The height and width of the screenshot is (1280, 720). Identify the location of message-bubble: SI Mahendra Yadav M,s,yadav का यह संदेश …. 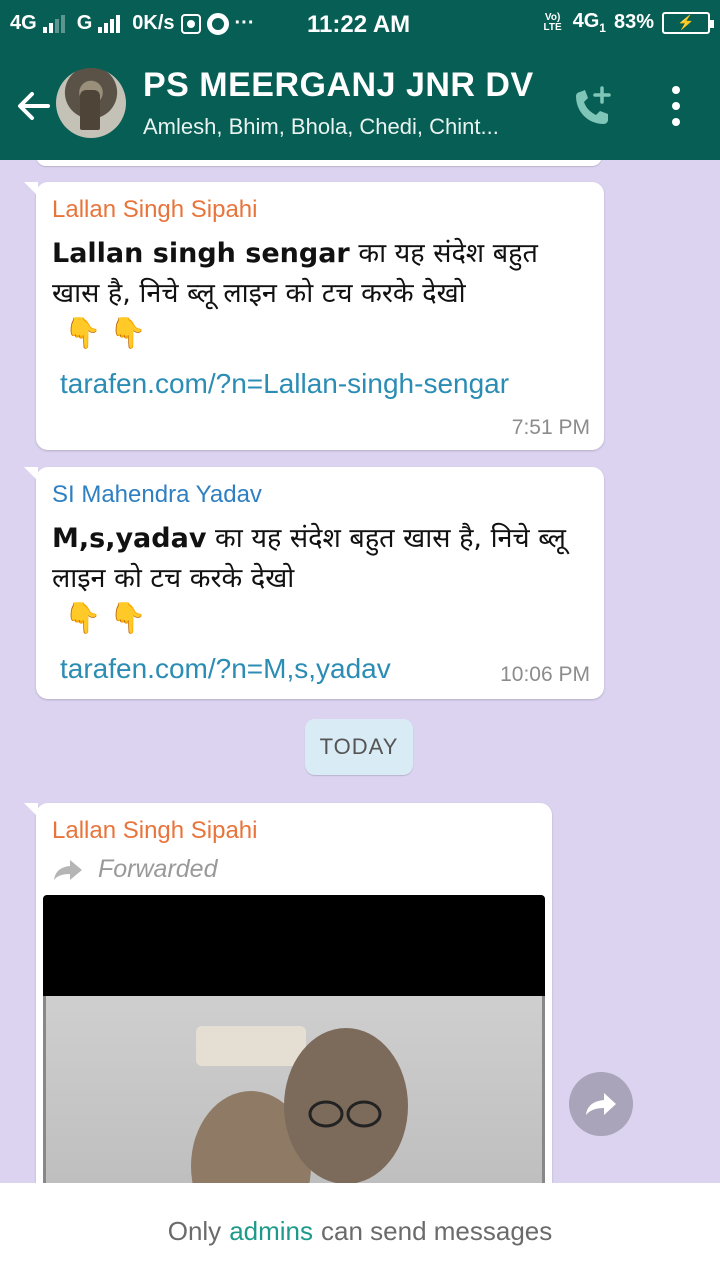
(314, 583).